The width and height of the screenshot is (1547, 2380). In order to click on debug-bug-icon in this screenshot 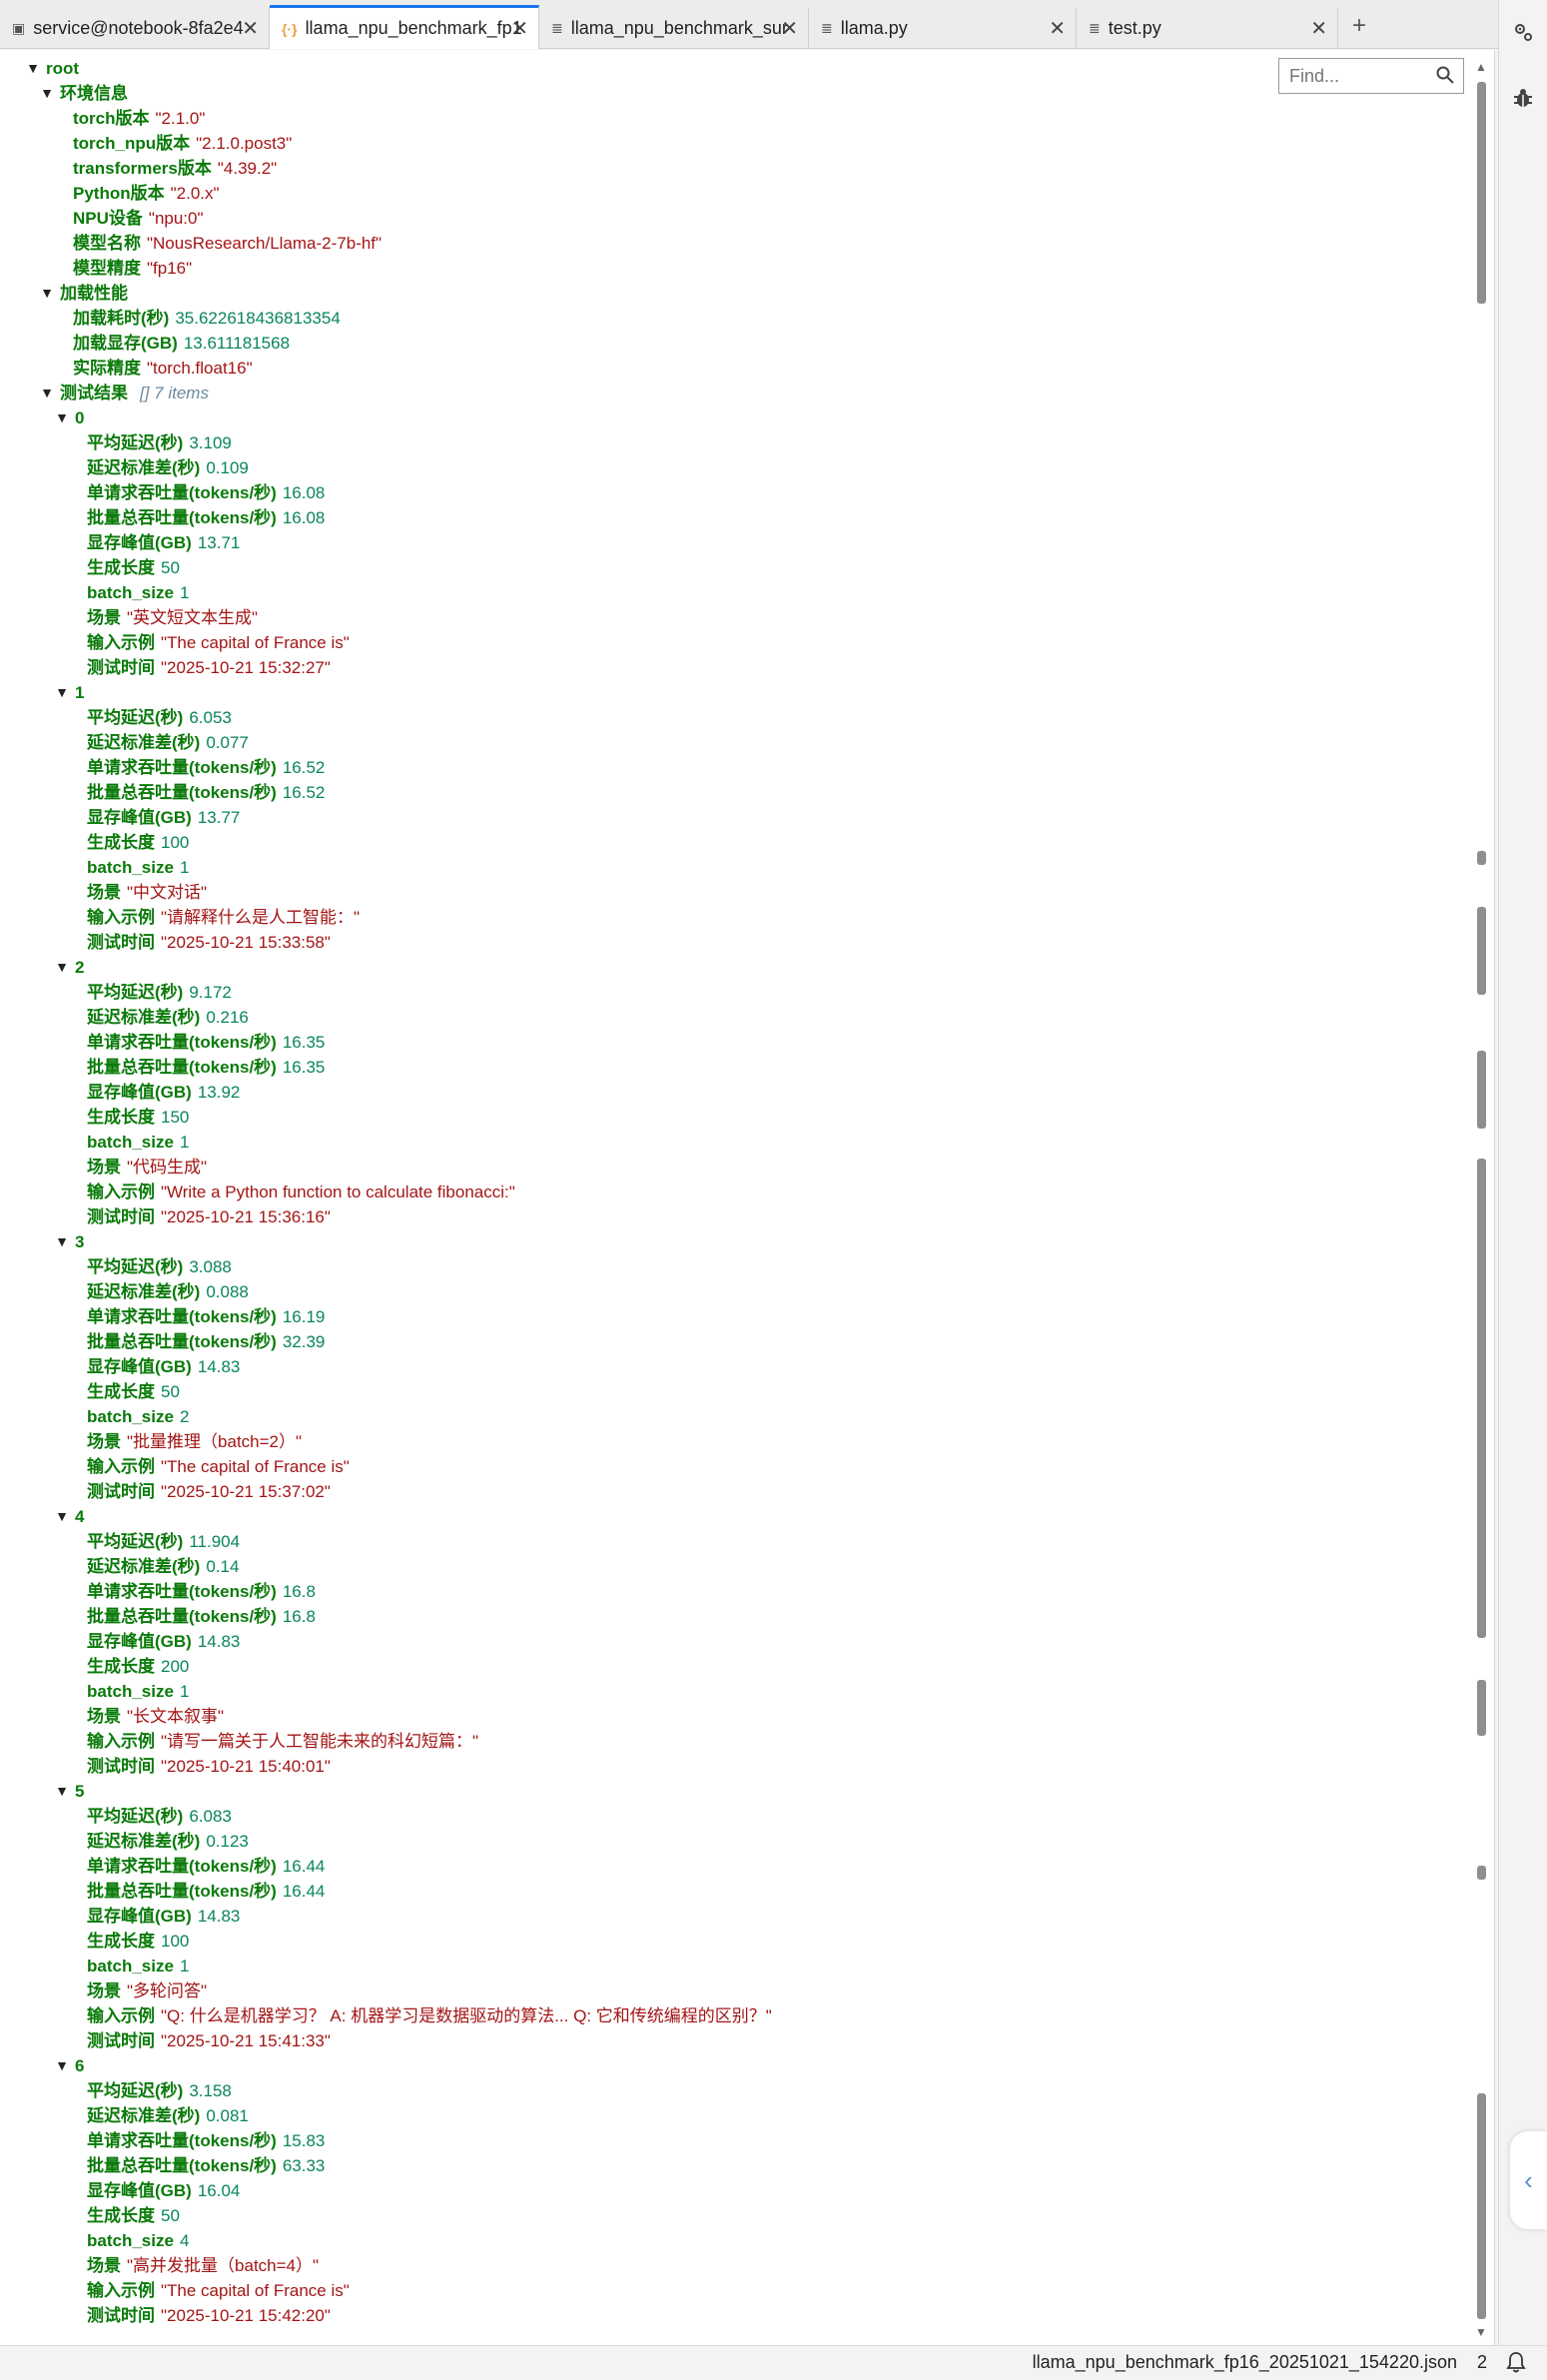, I will do `click(1523, 98)`.